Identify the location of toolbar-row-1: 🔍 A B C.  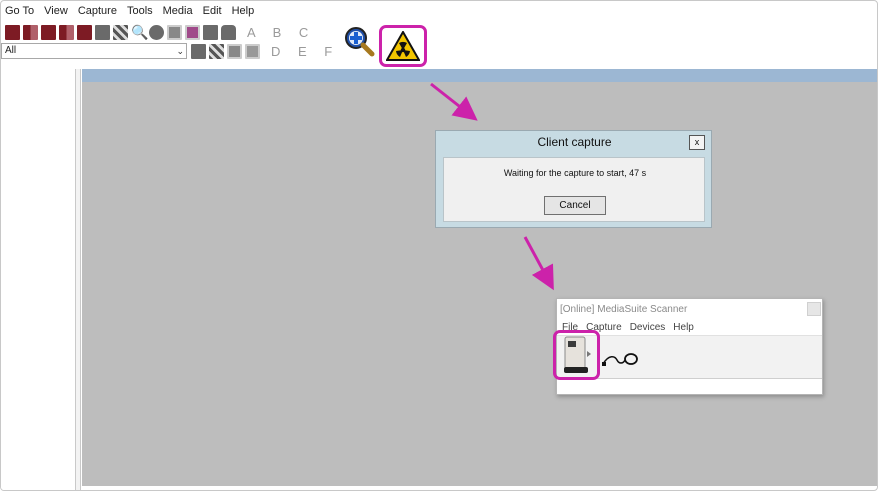
(160, 32).